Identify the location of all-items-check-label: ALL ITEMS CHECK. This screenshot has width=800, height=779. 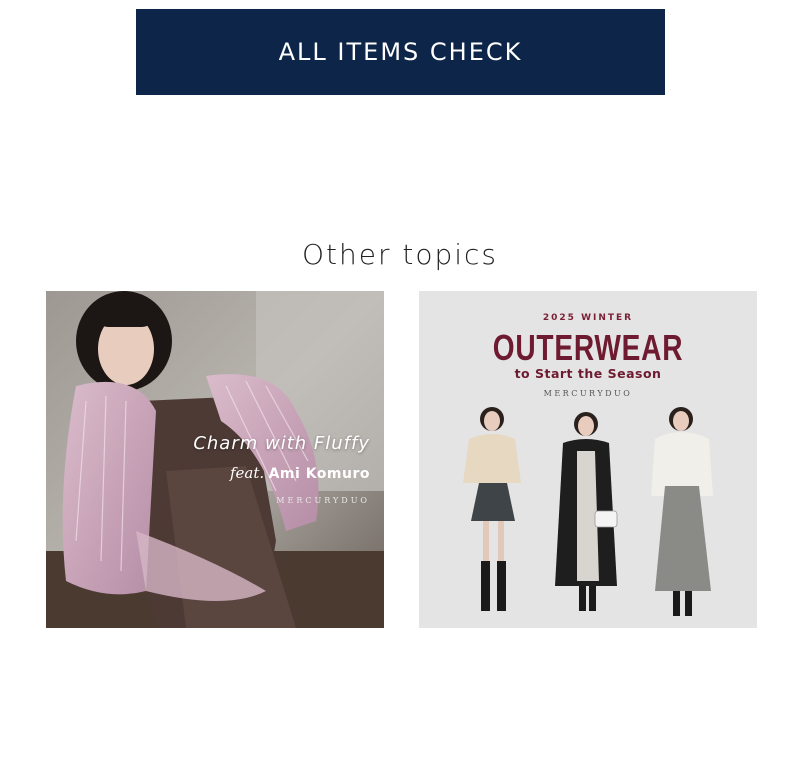
(400, 52).